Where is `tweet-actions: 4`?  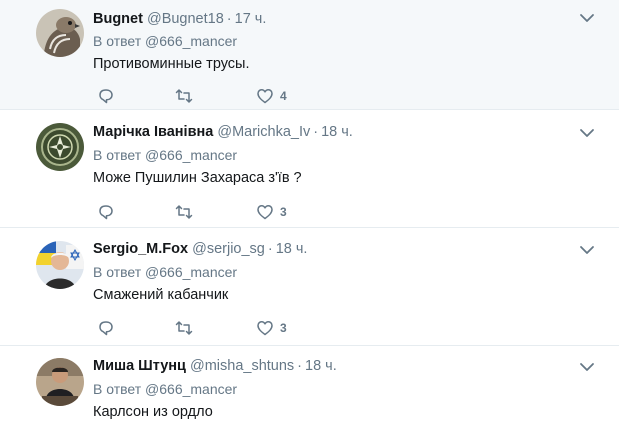
tweet-actions: 4 is located at coordinates (203, 96).